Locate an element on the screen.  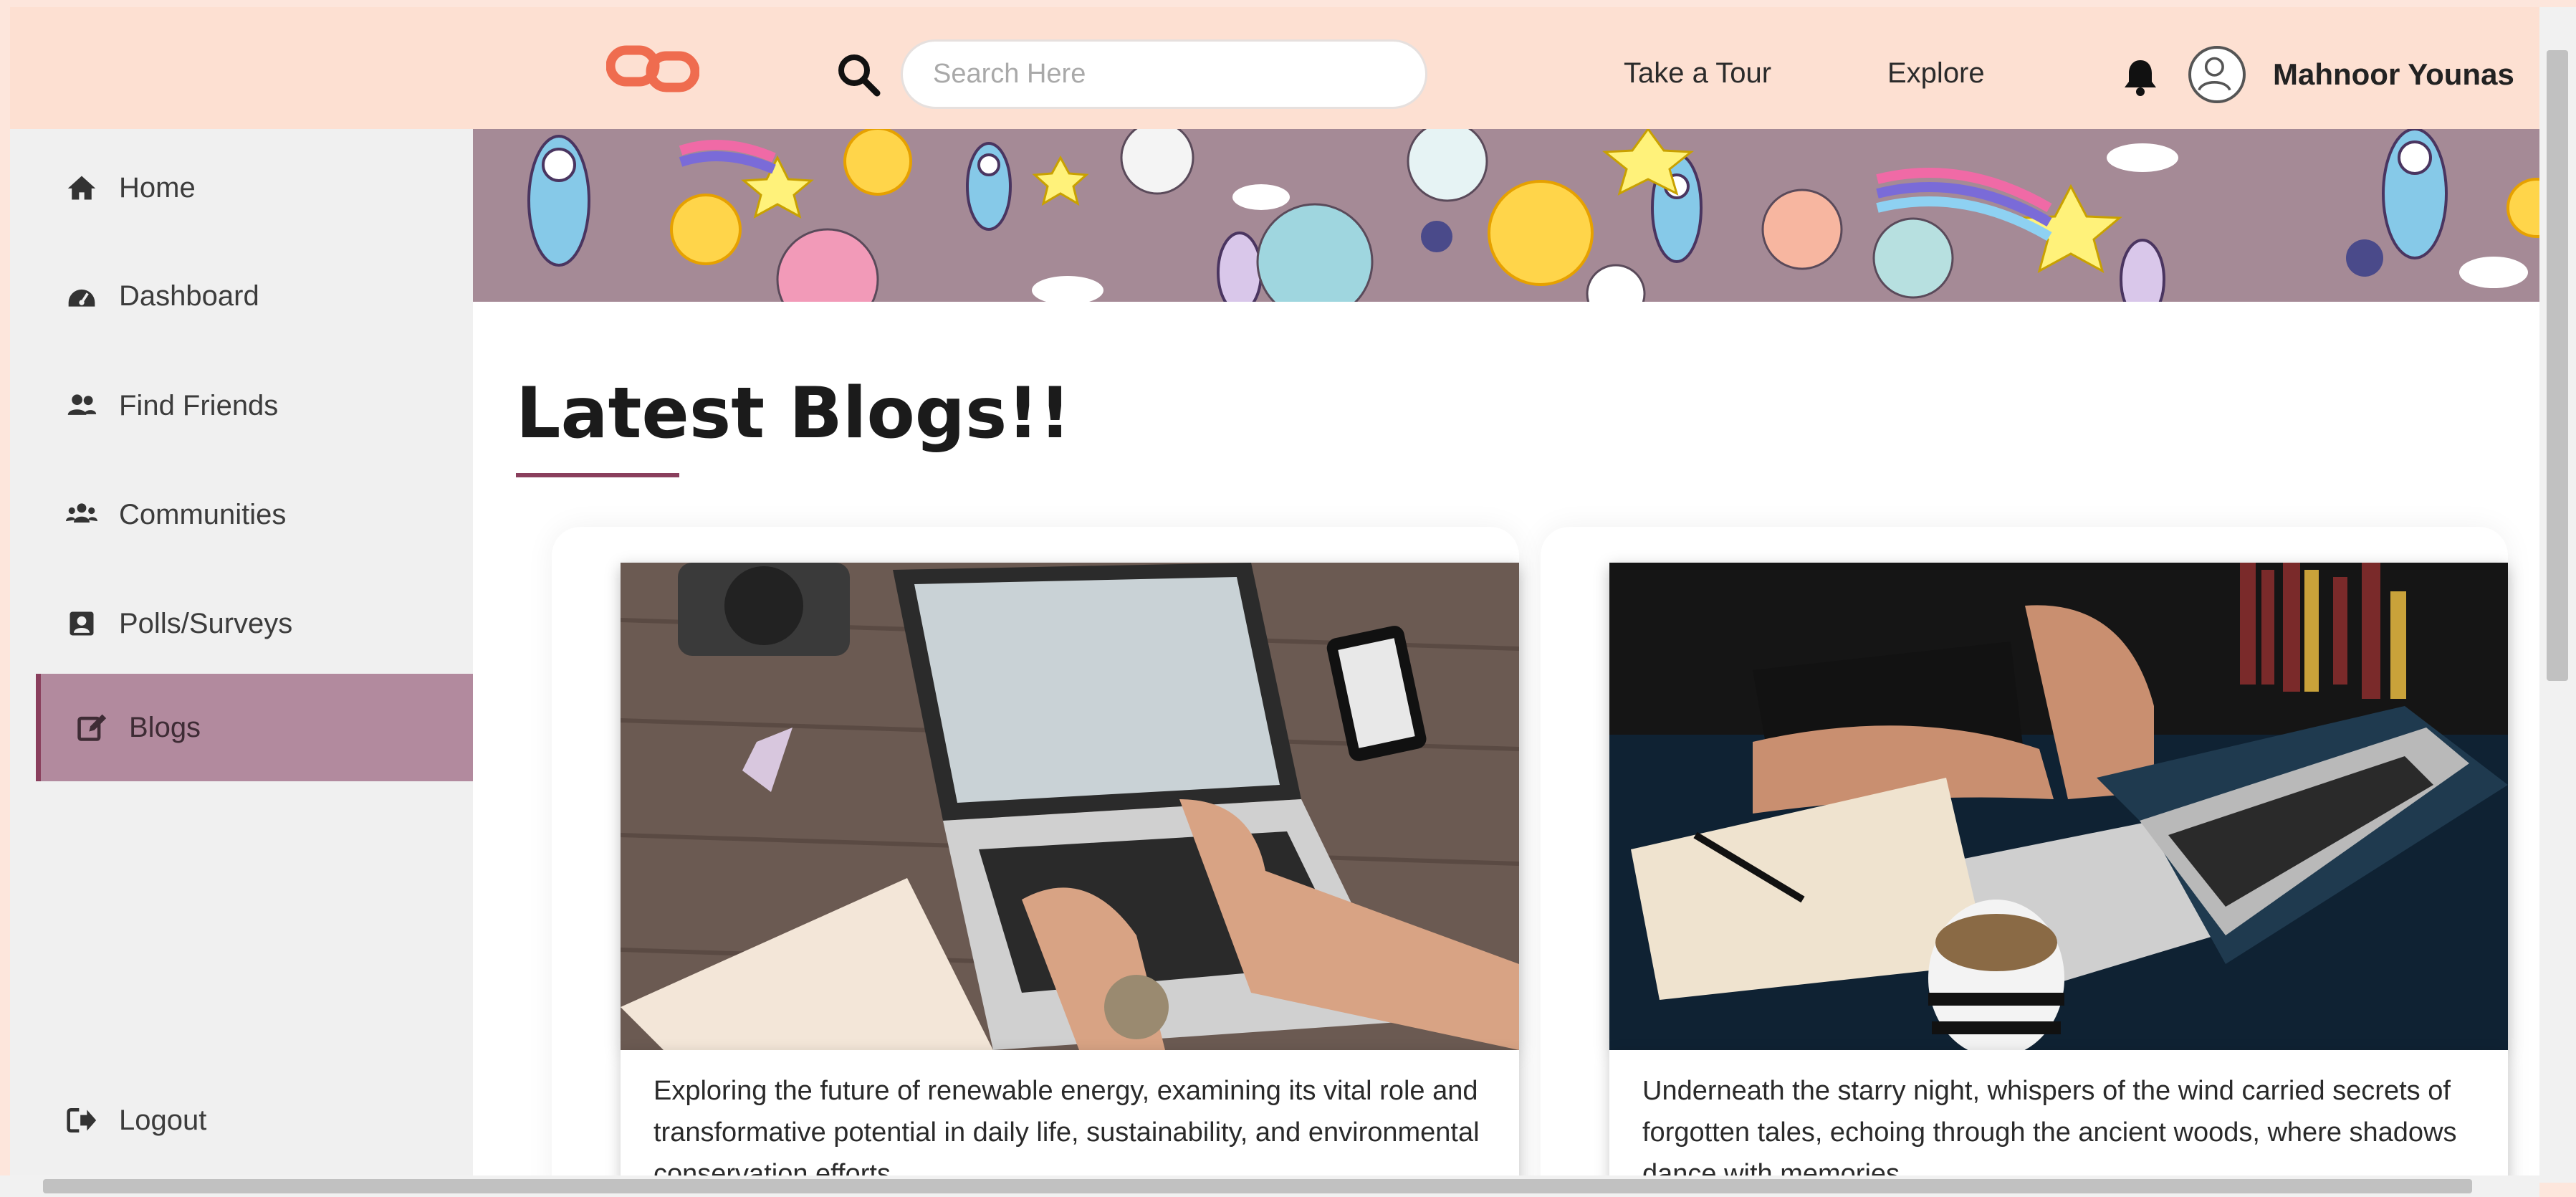
horizontal-scrollbar-thumb is located at coordinates (1257, 1186).